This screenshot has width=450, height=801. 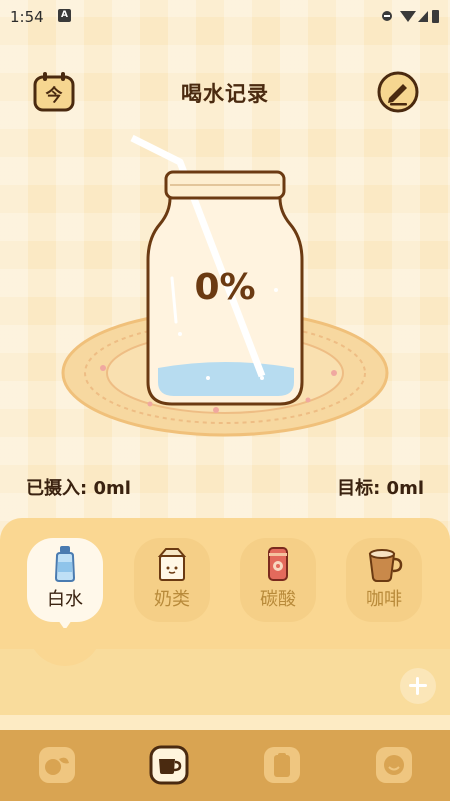 I want to click on coffee-cup-icon, so click(x=385, y=565).